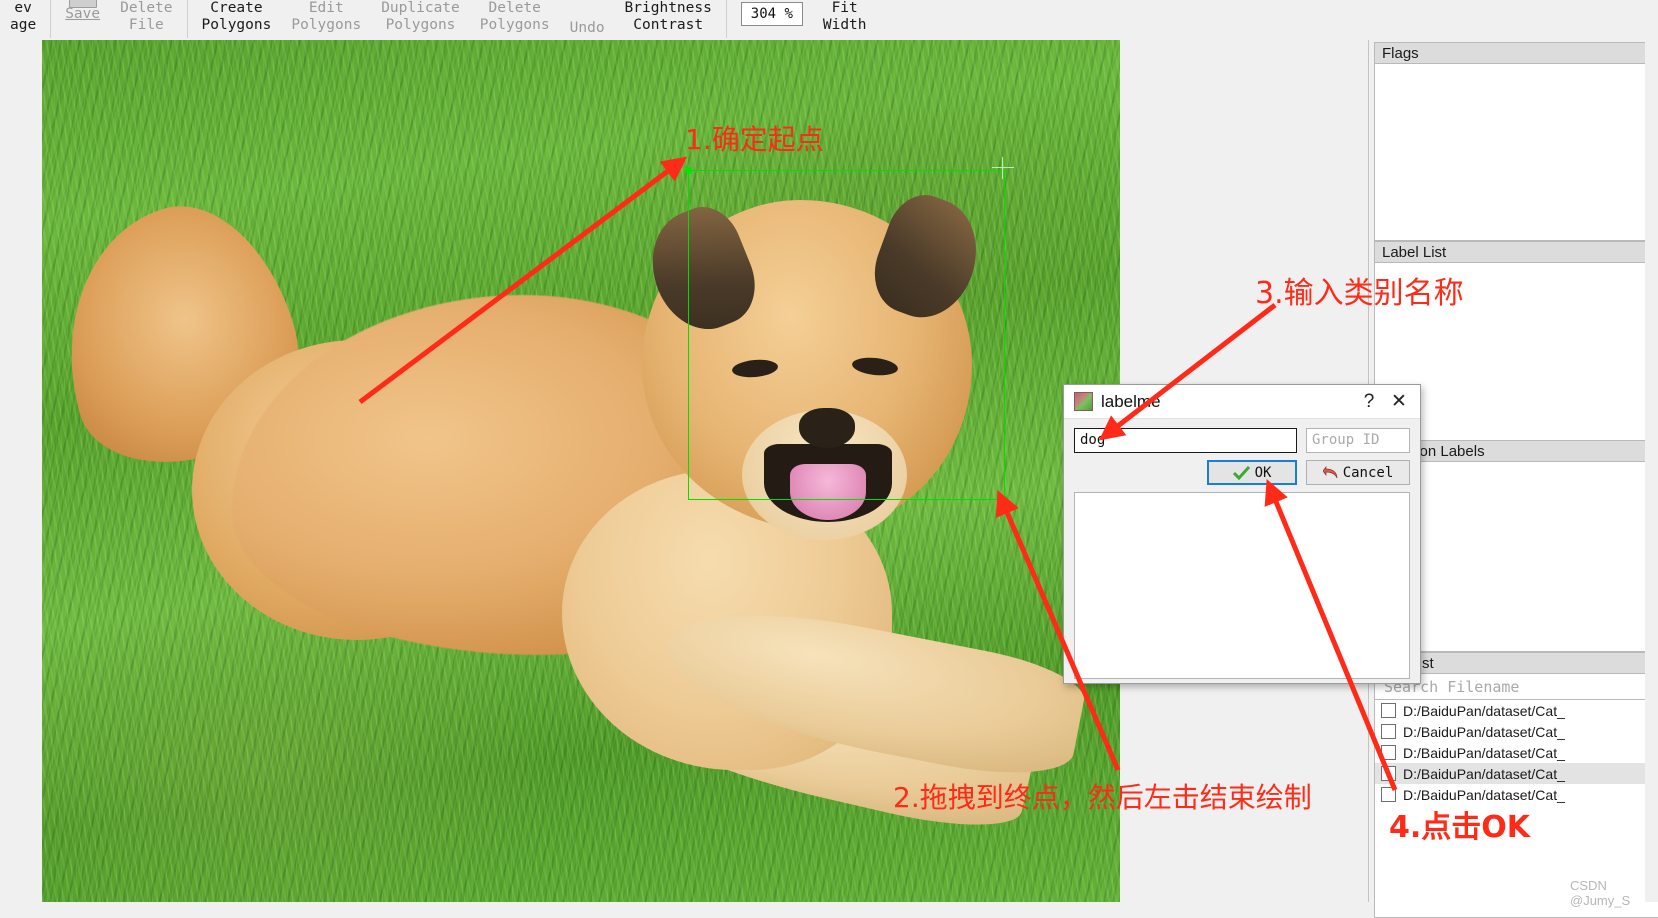  I want to click on brightness-contrast-label: Brightness Contrast, so click(668, 16).